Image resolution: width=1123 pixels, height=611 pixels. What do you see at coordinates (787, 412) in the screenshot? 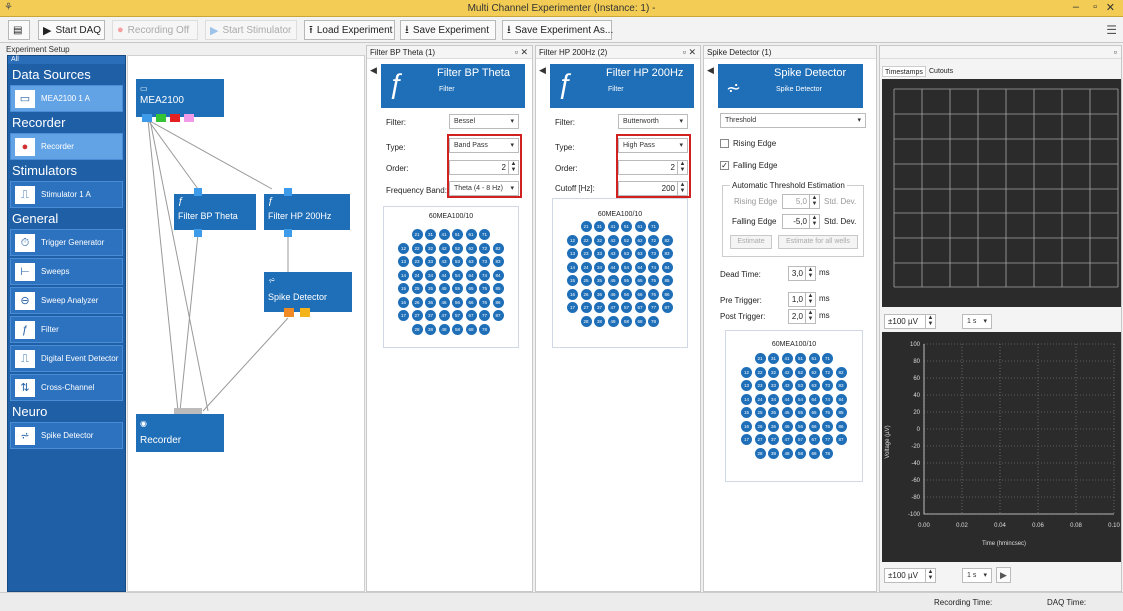
I see `electrode-45: 45` at bounding box center [787, 412].